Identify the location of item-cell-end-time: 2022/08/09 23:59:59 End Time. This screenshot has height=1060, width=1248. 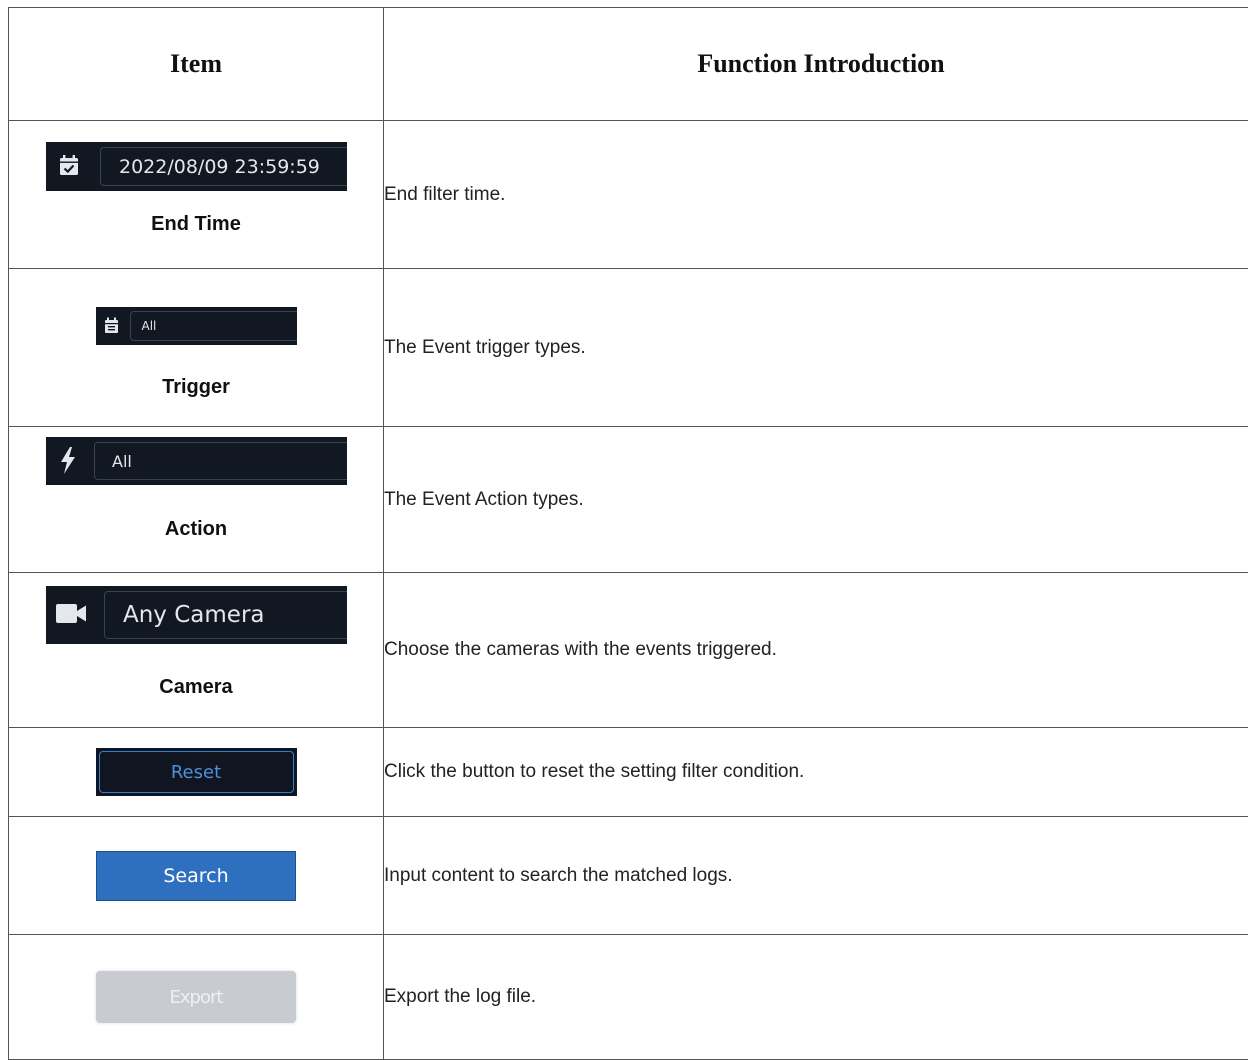
(196, 195).